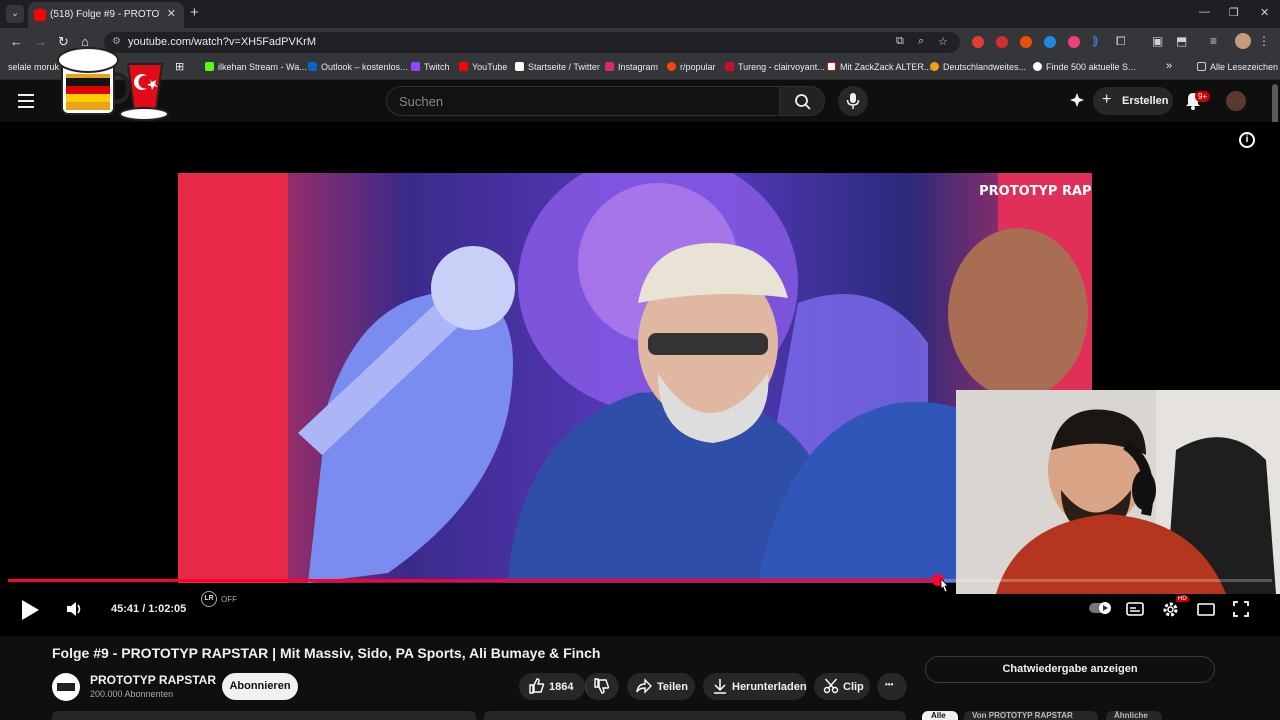  I want to click on cast-icon: ⧉, so click(900, 41).